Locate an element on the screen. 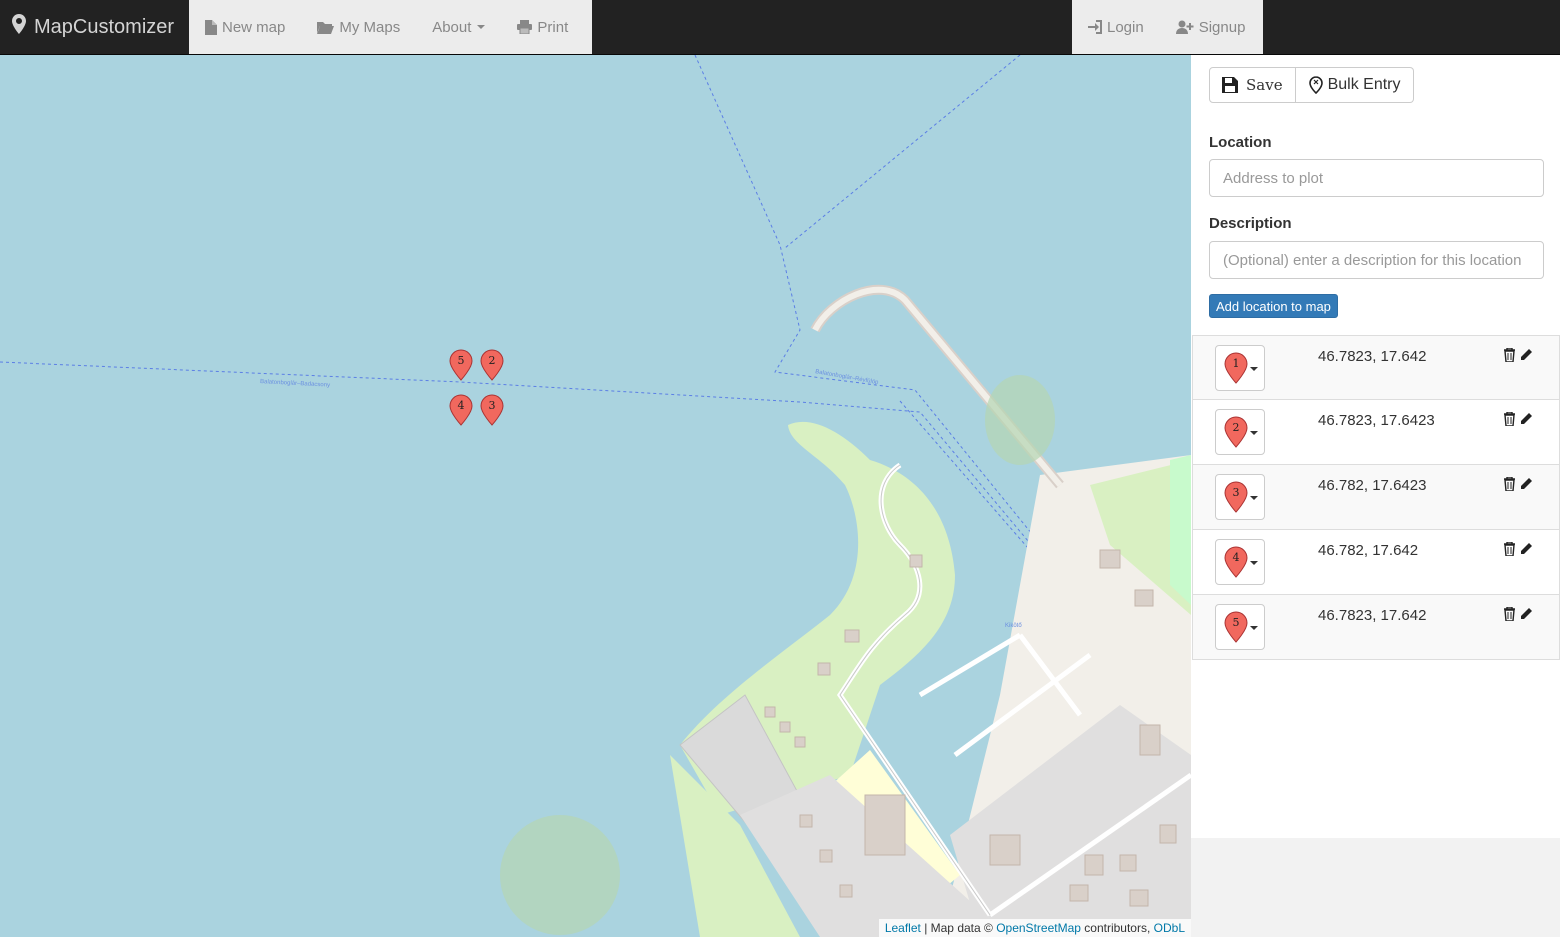  marker-style-dropdown: 1 is located at coordinates (1240, 368).